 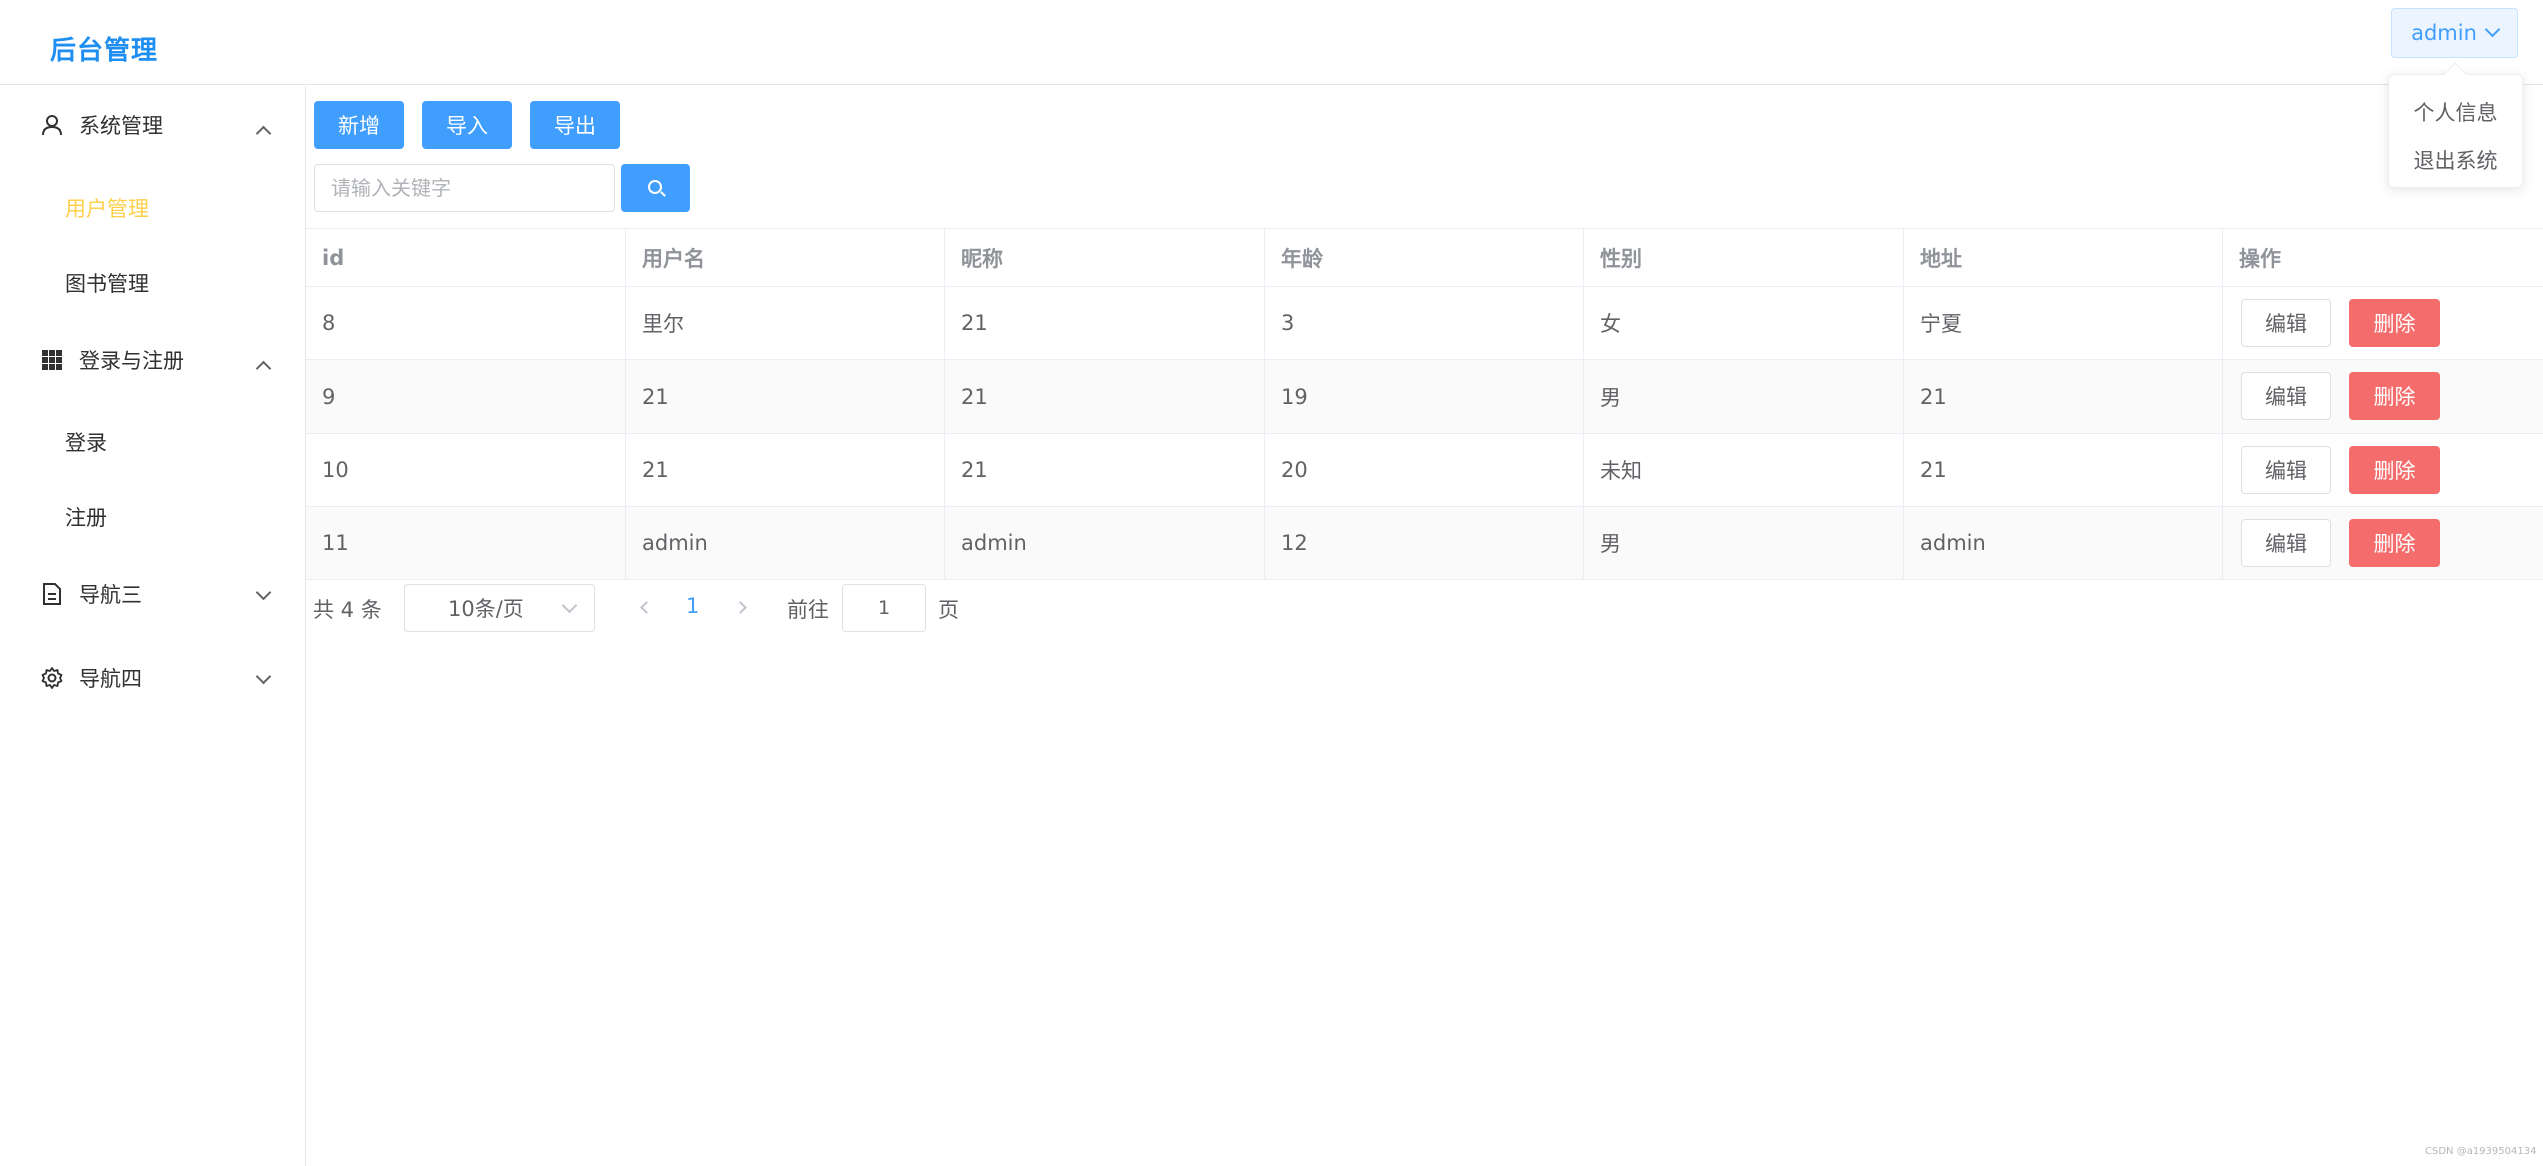 What do you see at coordinates (2444, 33) in the screenshot?
I see `user-menu-label: admin` at bounding box center [2444, 33].